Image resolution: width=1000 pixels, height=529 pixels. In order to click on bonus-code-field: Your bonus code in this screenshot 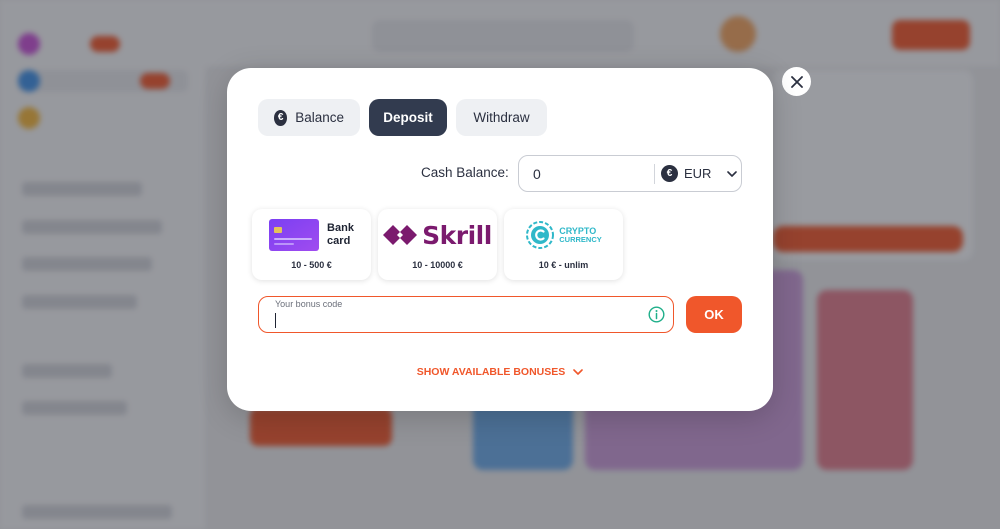, I will do `click(466, 314)`.